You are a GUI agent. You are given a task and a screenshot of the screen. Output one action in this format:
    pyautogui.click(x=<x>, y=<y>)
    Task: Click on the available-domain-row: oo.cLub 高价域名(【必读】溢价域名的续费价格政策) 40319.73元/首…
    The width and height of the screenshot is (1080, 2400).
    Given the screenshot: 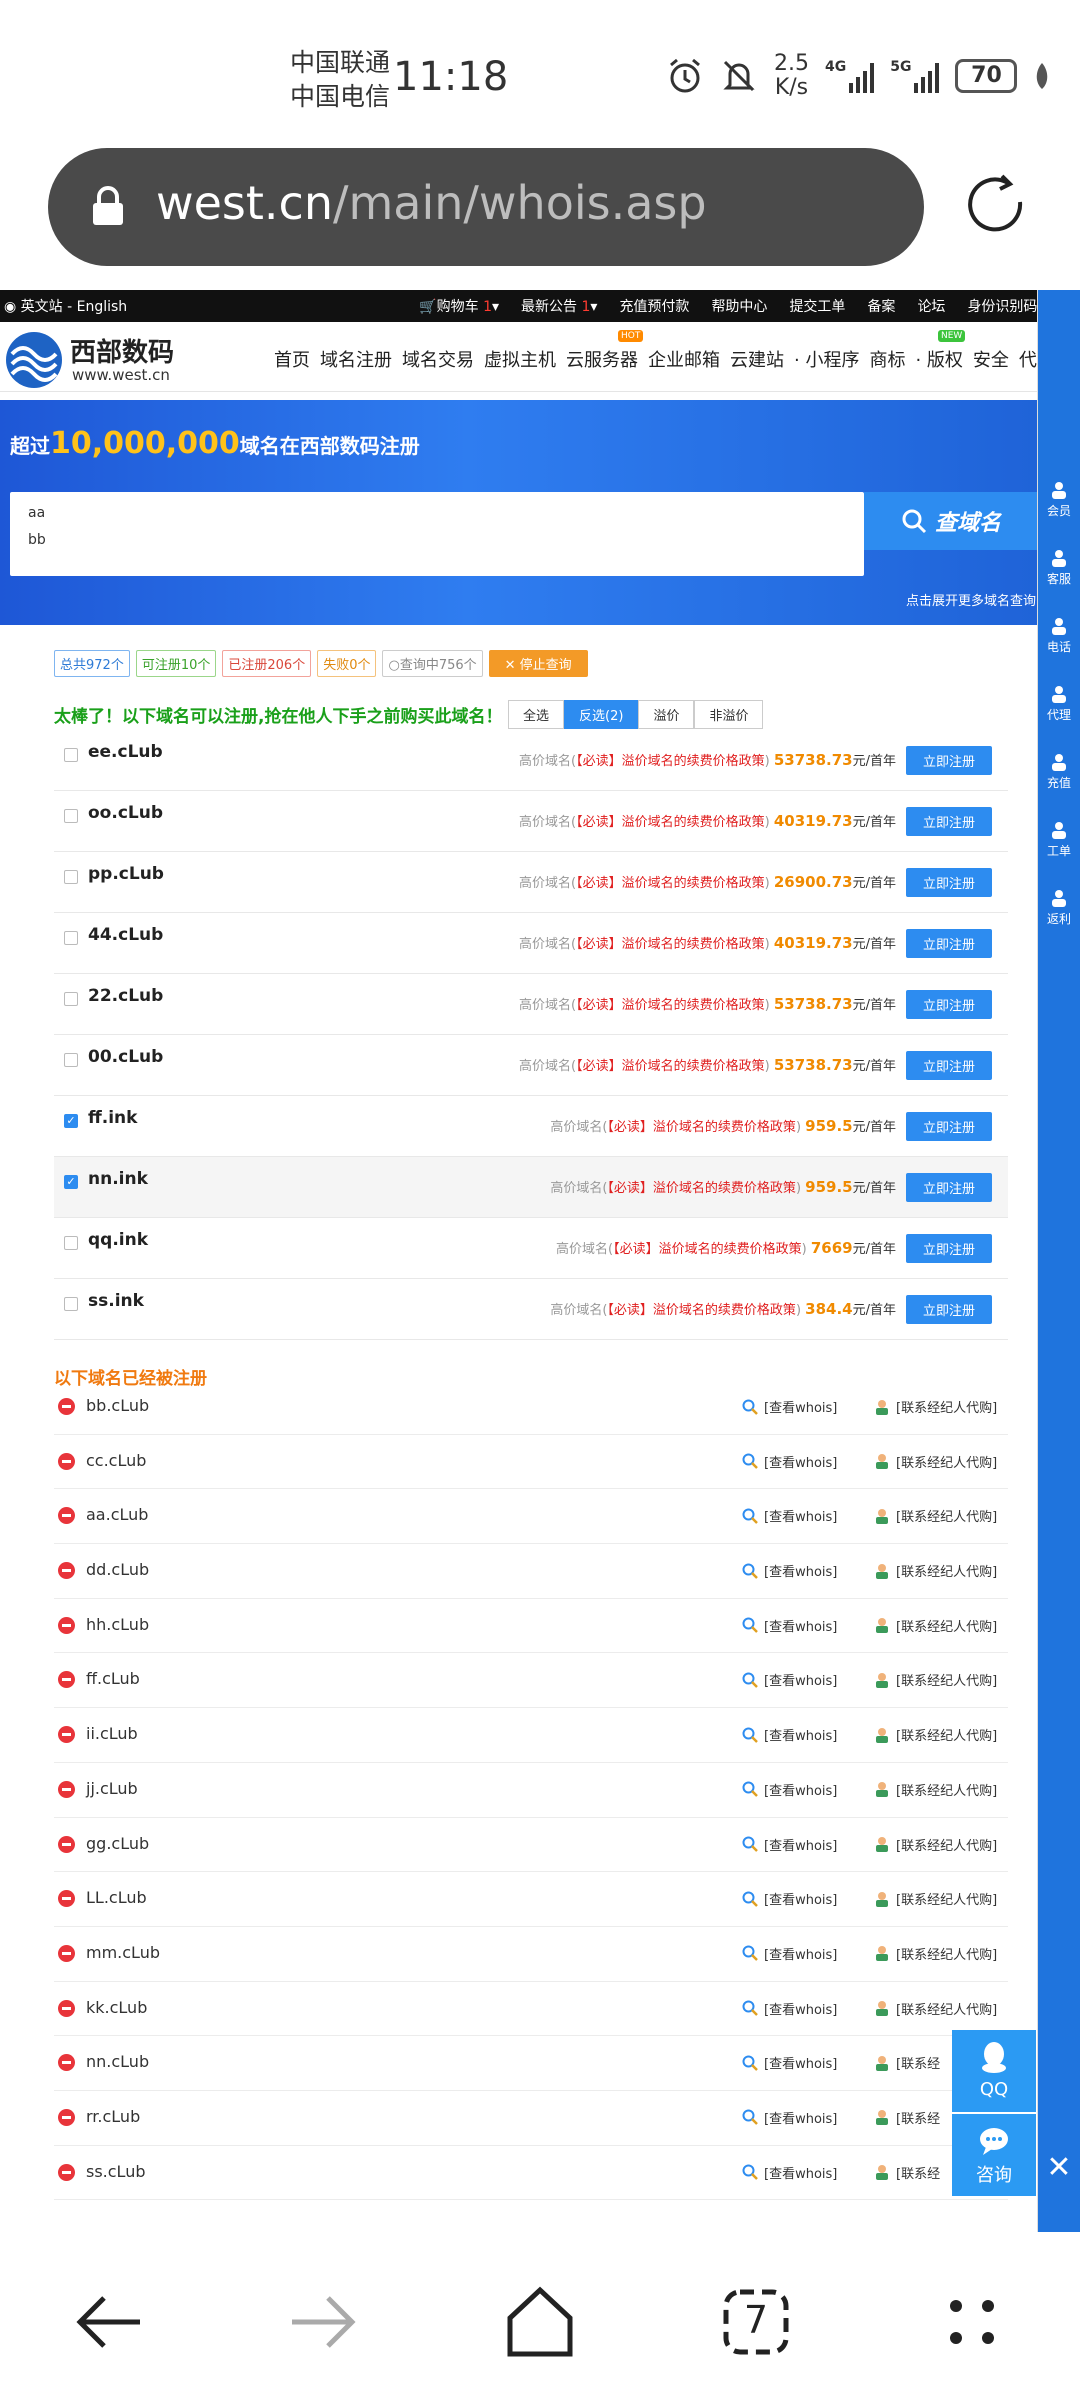 What is the action you would take?
    pyautogui.click(x=531, y=821)
    